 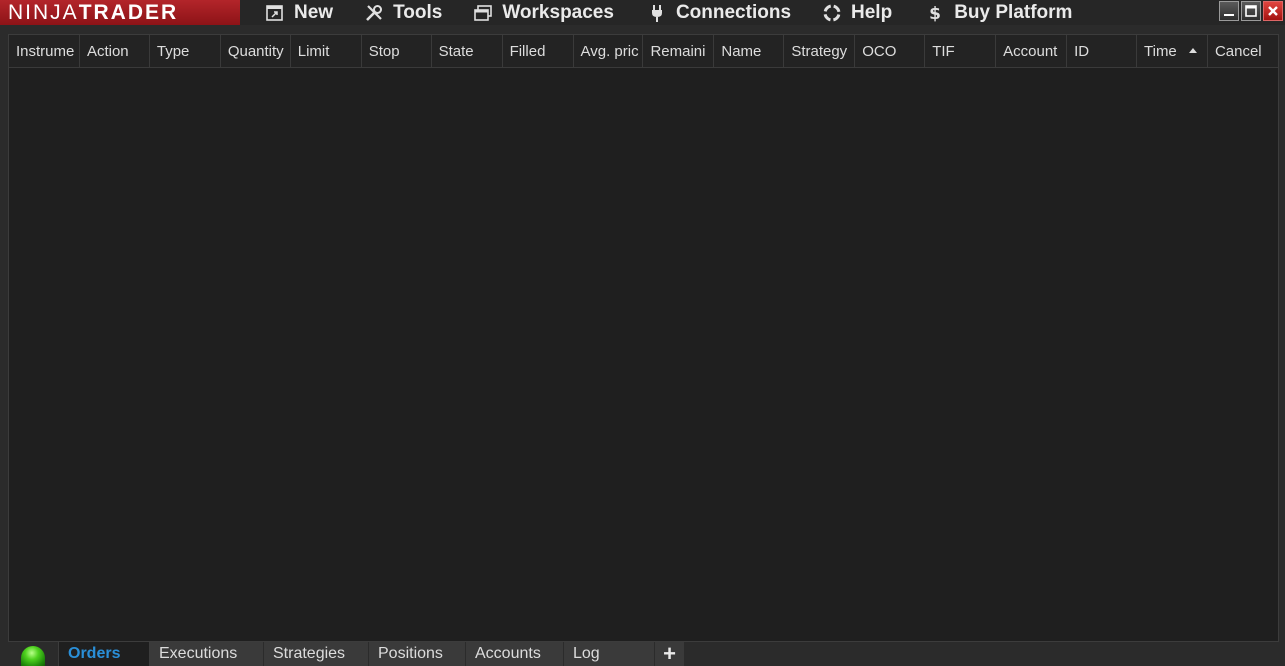 What do you see at coordinates (586, 653) in the screenshot?
I see `tab-label: Log` at bounding box center [586, 653].